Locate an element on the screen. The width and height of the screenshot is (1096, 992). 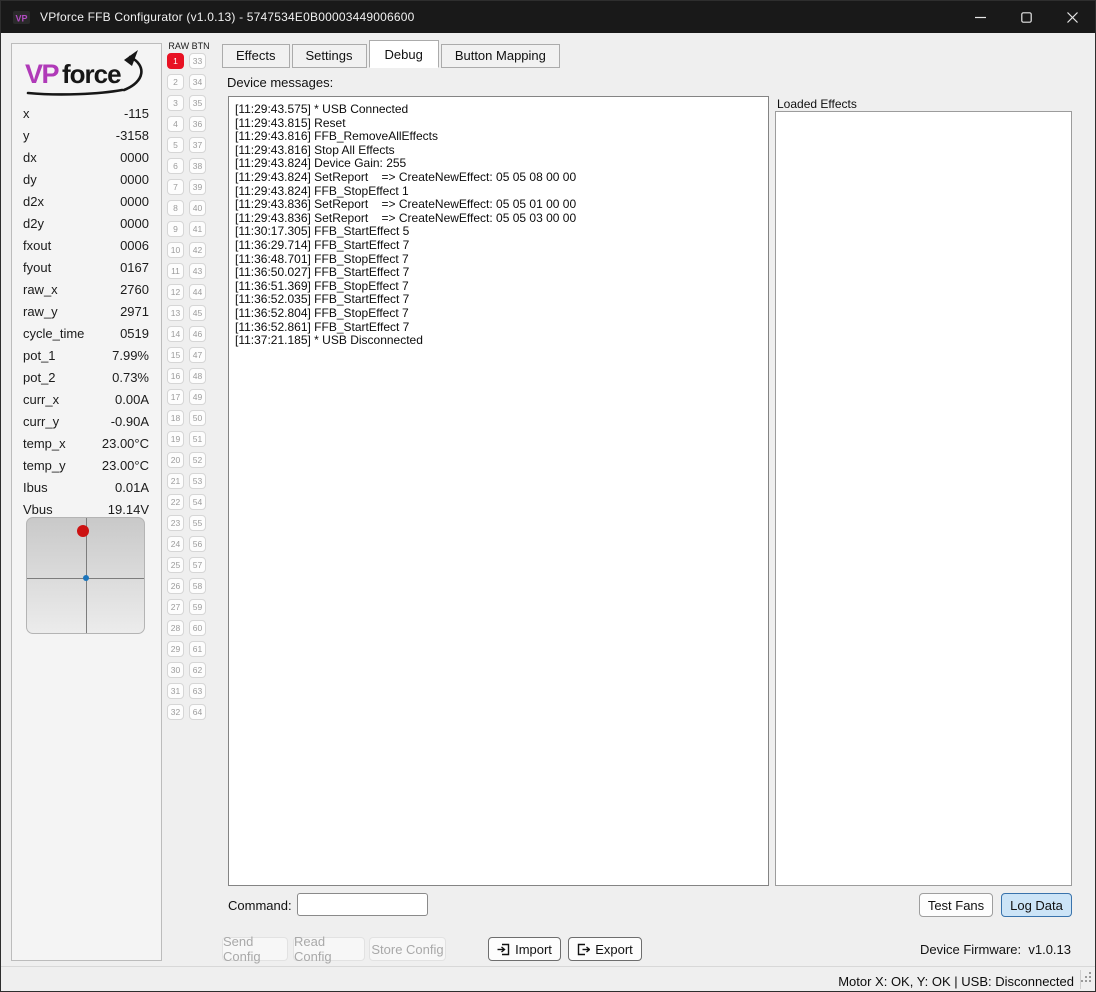
raw-button-59: 59 is located at coordinates (197, 607).